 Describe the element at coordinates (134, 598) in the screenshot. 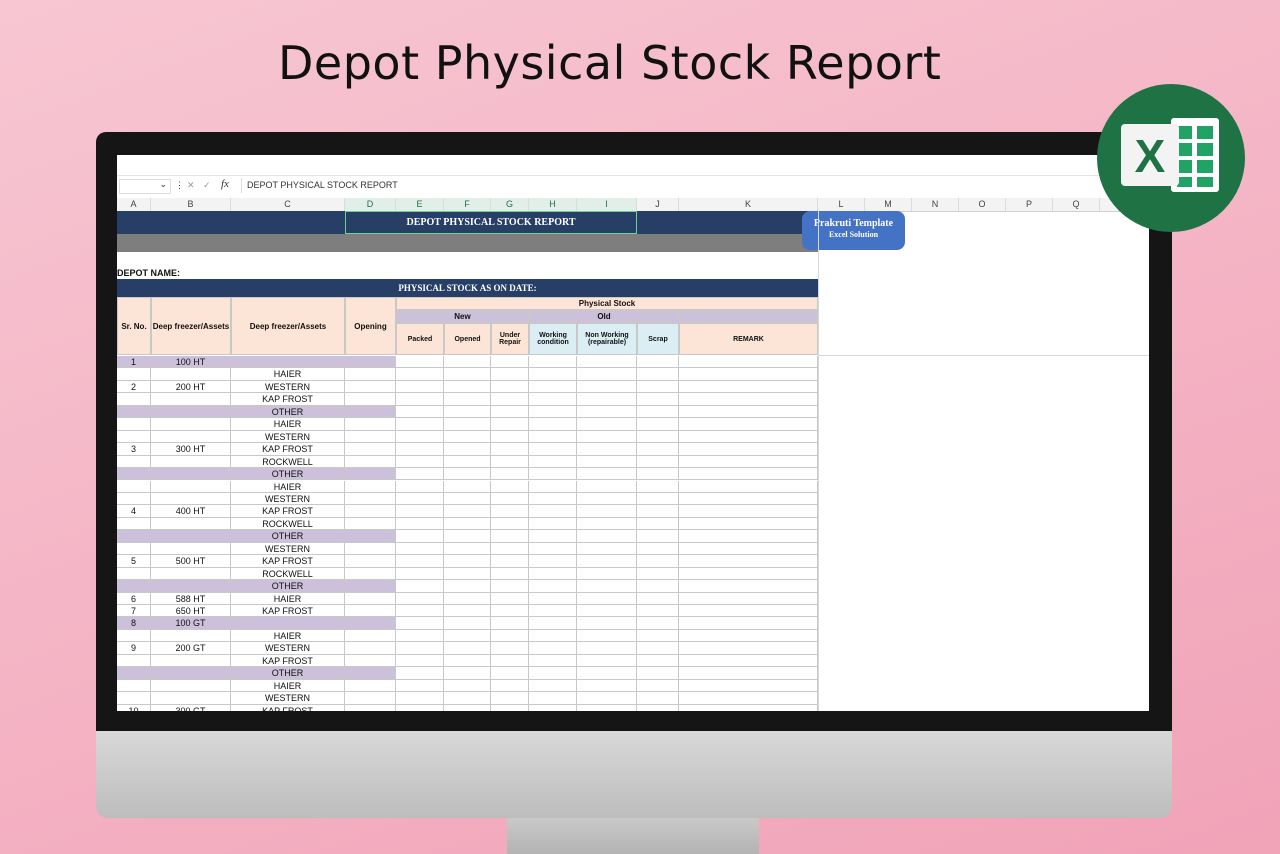

I see `cell-sr-no: 6` at that location.